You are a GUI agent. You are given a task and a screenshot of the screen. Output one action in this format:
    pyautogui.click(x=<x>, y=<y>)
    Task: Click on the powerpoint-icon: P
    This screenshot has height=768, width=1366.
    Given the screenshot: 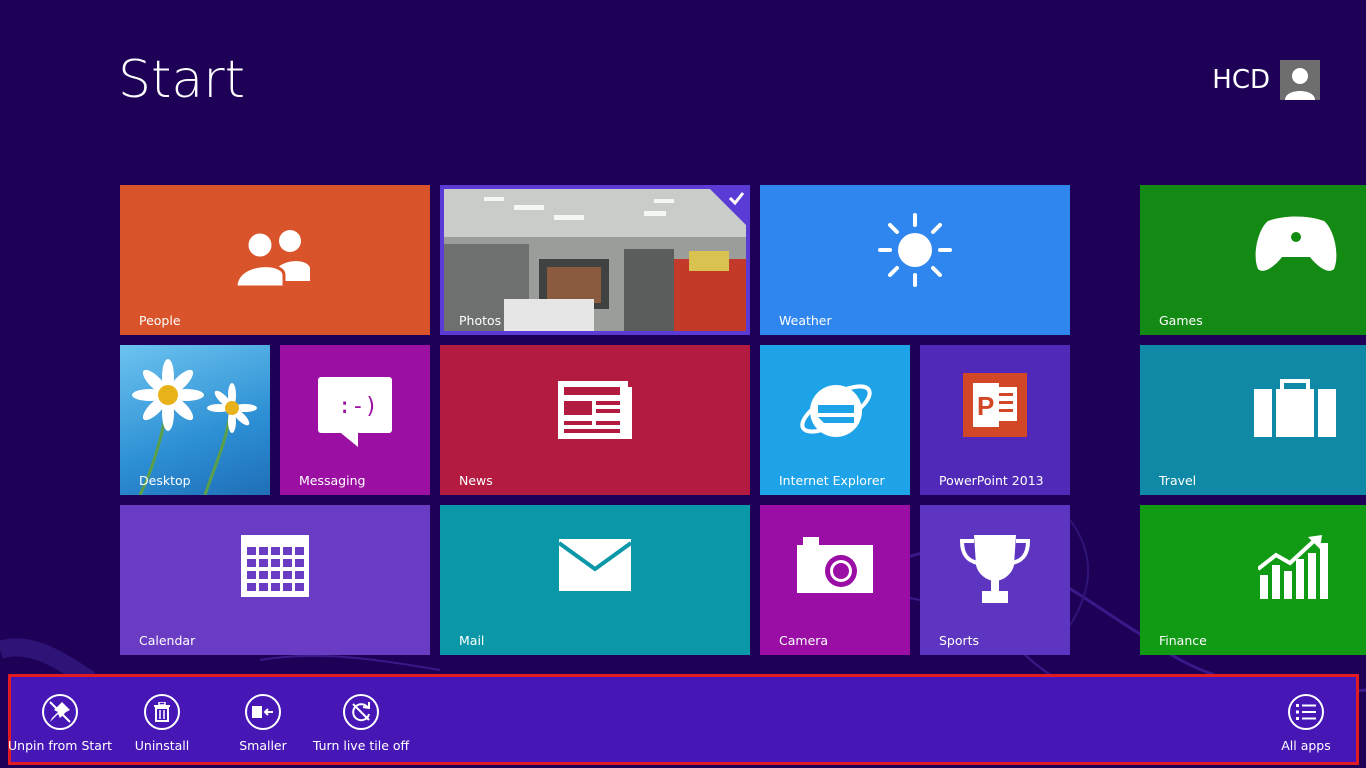 What is the action you would take?
    pyautogui.click(x=995, y=405)
    